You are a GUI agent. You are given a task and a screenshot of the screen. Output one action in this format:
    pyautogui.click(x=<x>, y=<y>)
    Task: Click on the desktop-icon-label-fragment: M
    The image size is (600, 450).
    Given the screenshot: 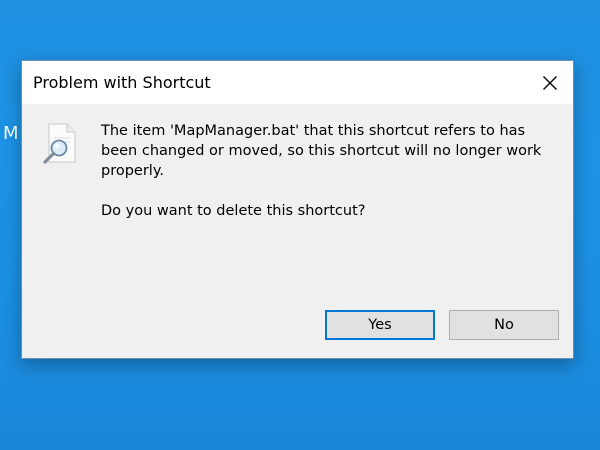 What is the action you would take?
    pyautogui.click(x=11, y=133)
    